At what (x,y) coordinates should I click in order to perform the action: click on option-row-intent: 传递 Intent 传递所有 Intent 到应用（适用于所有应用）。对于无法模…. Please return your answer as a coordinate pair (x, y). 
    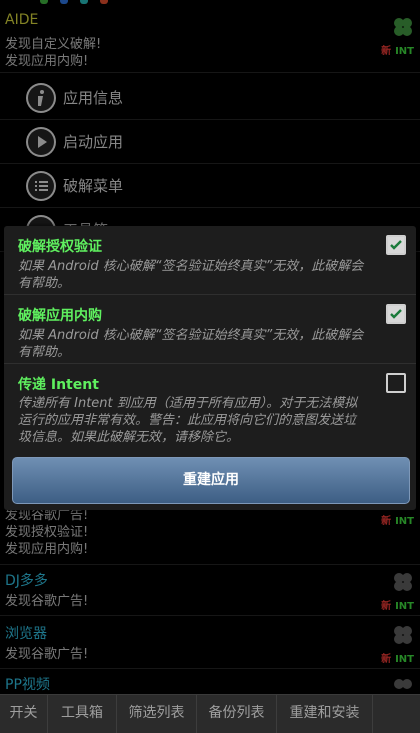
    Looking at the image, I should click on (210, 408).